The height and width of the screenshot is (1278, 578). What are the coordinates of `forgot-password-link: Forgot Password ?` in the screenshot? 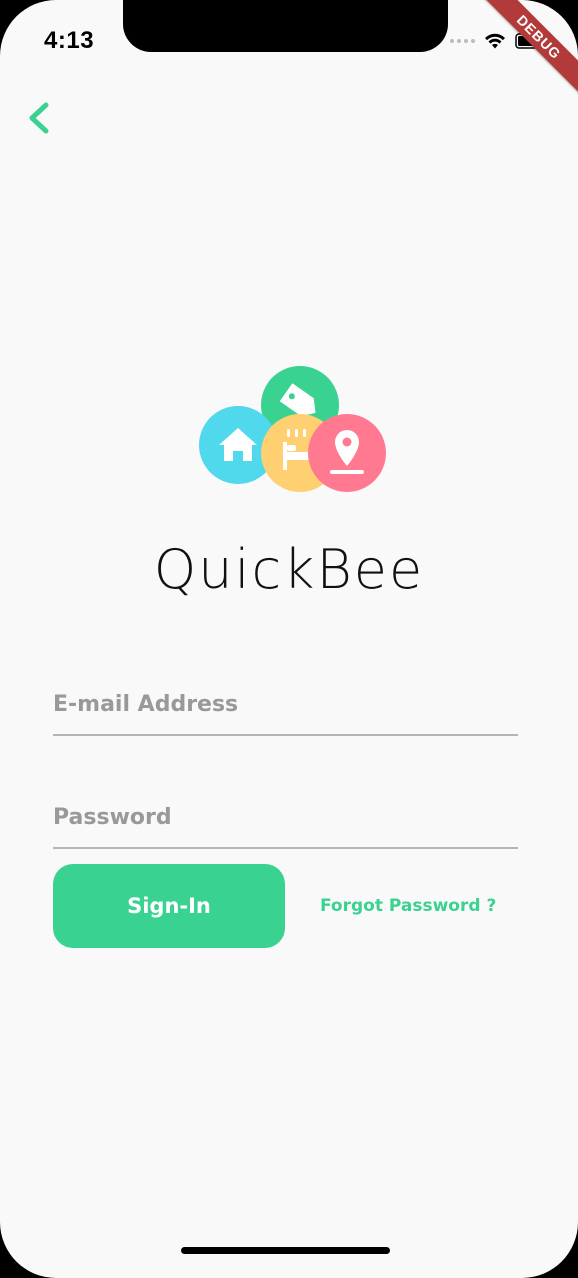 It's located at (408, 906).